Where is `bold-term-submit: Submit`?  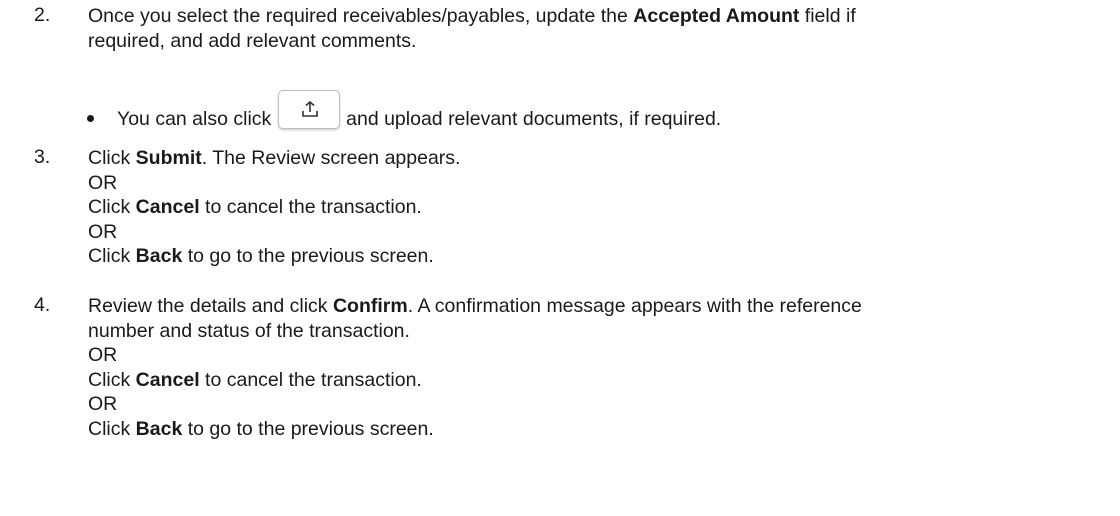
bold-term-submit: Submit is located at coordinates (168, 158).